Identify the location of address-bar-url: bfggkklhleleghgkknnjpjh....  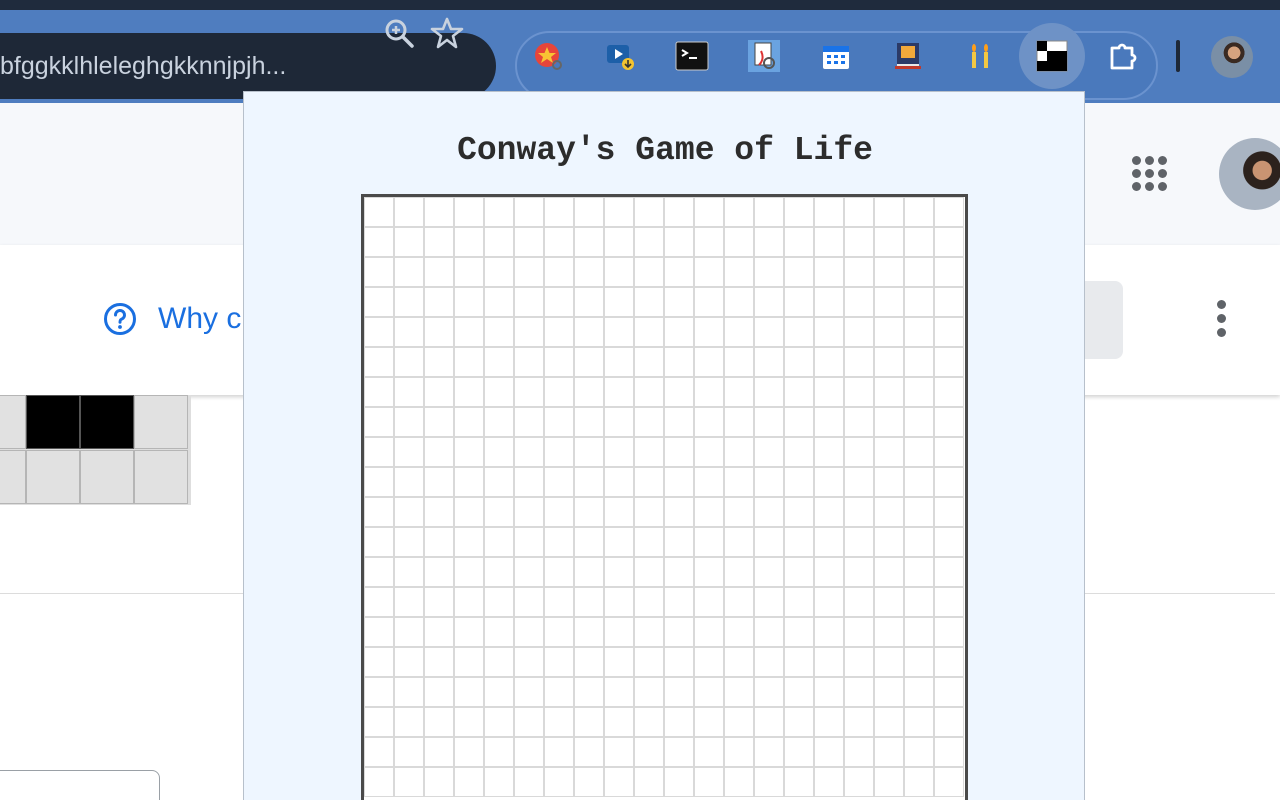
(160, 66).